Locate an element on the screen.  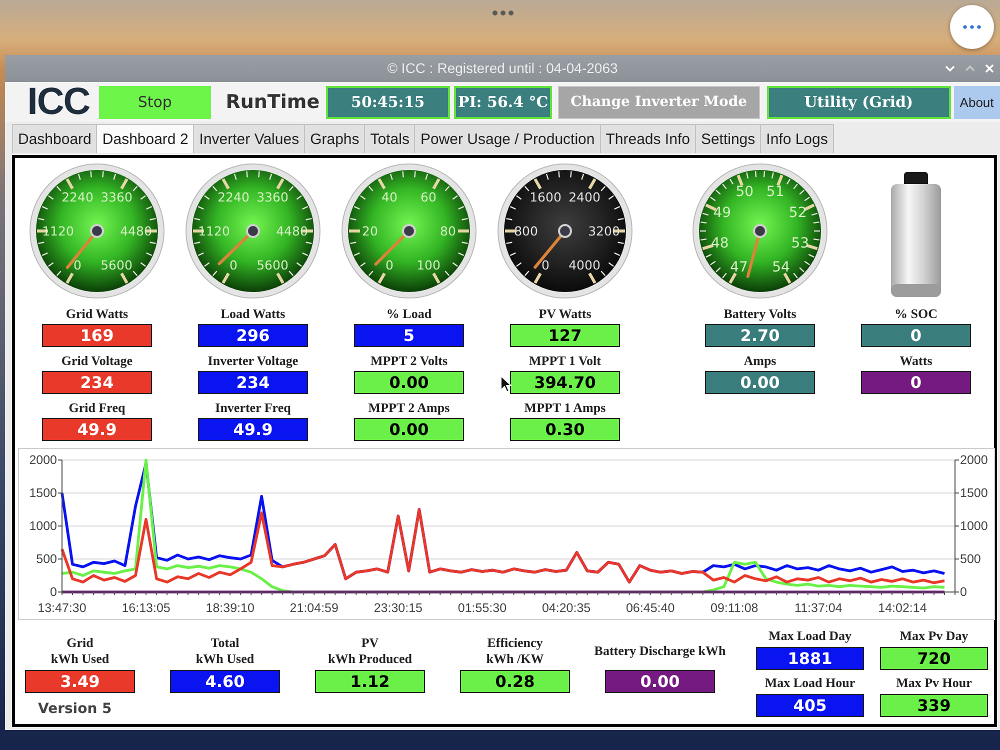
chevron-down-icon is located at coordinates (950, 68).